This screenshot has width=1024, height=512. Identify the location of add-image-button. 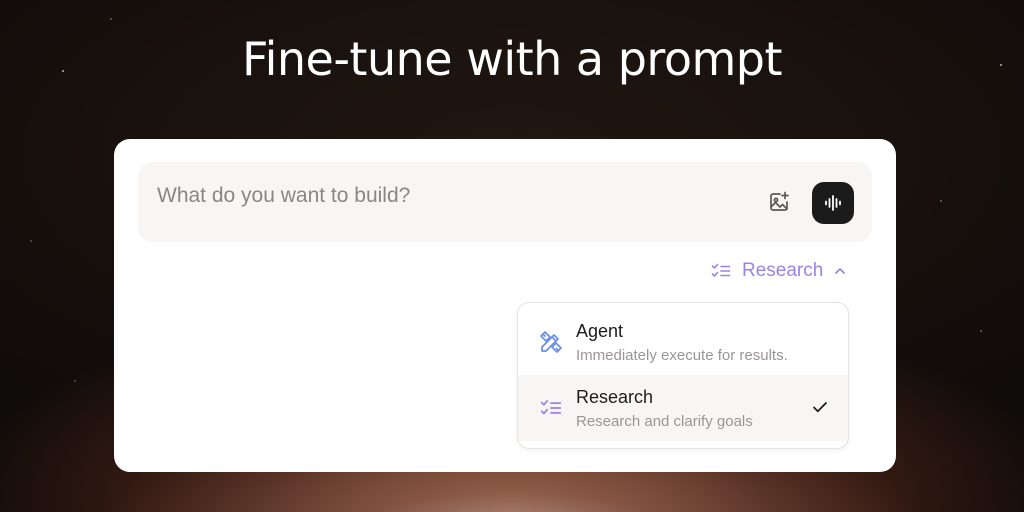
(779, 202).